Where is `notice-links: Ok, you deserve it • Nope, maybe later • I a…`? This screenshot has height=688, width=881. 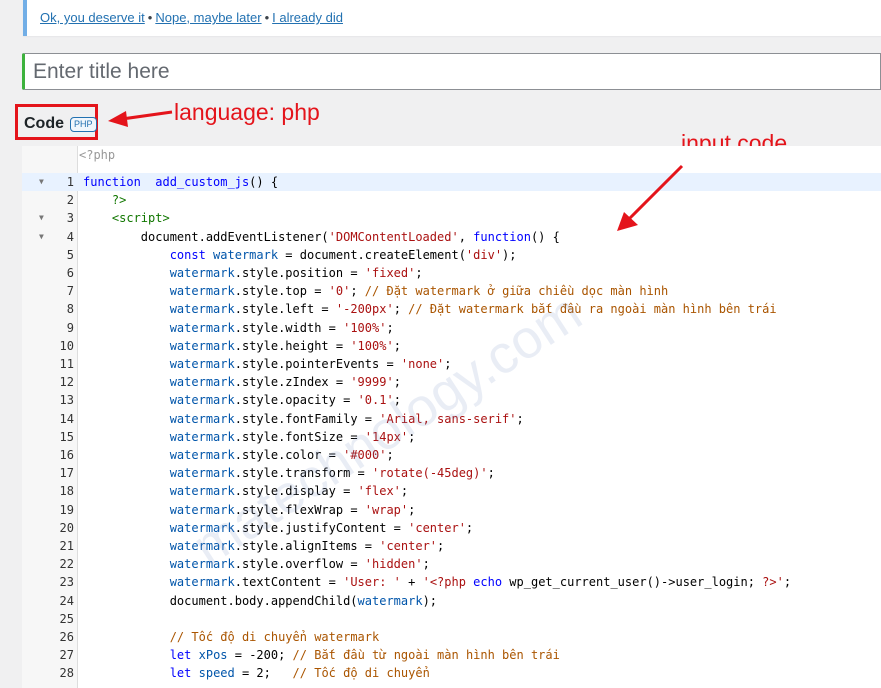
notice-links: Ok, you deserve it • Nope, maybe later • I a… is located at coordinates (191, 17).